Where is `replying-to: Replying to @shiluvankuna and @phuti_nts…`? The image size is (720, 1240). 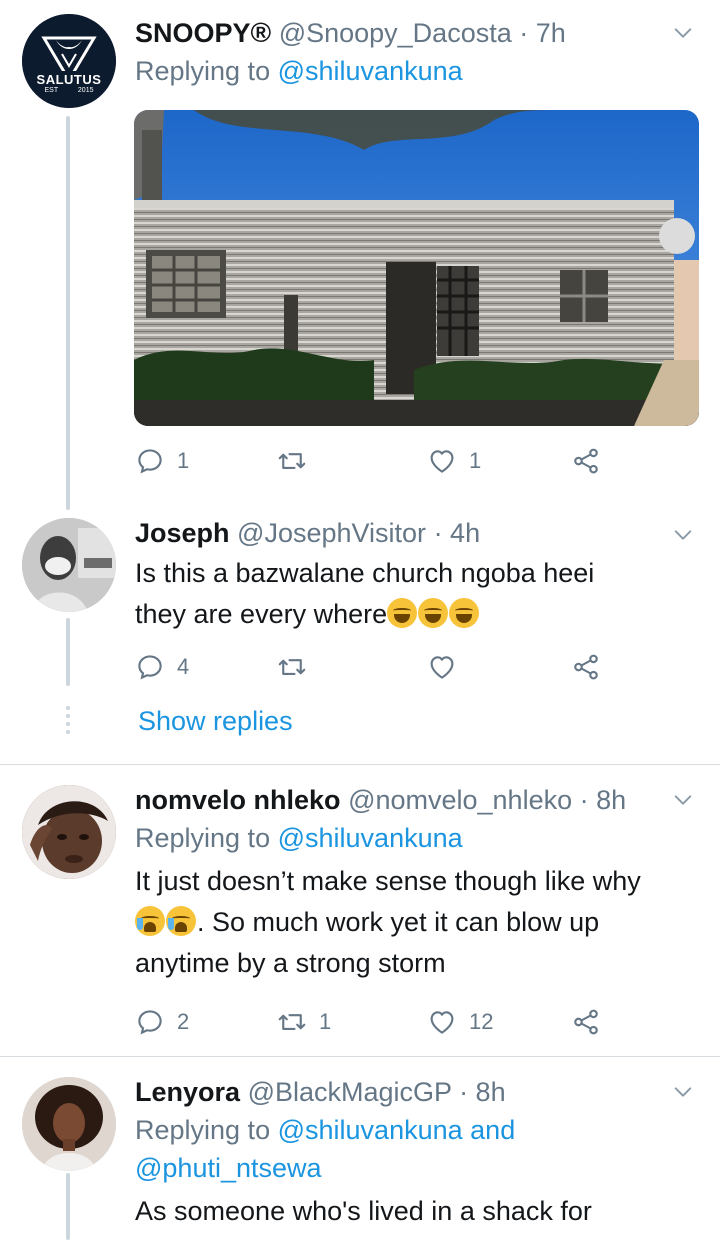
replying-to: Replying to @shiluvankuna and @phuti_nts… is located at coordinates (417, 1149).